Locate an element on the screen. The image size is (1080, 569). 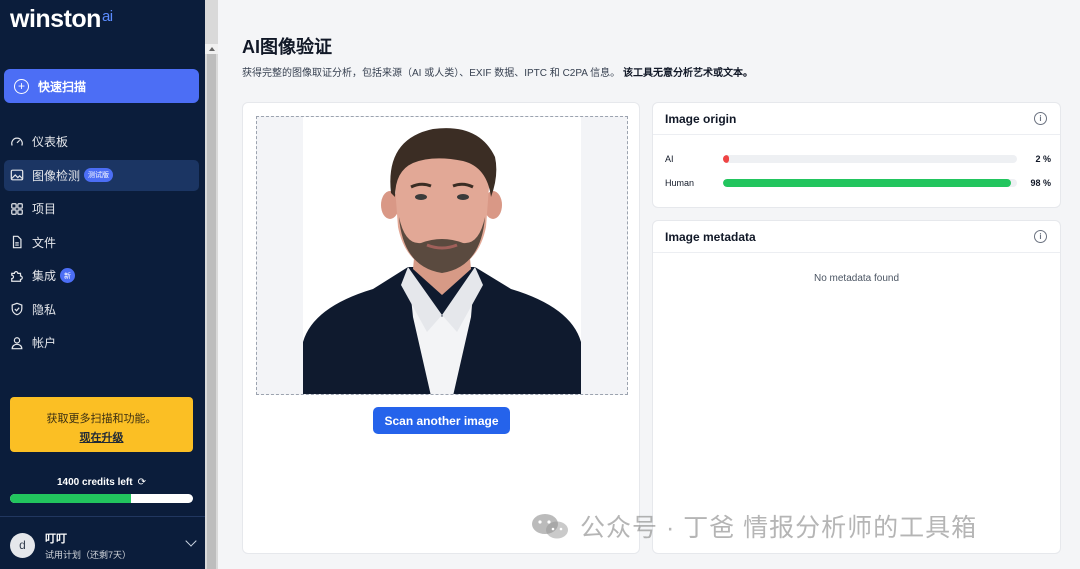
portrait-photo is located at coordinates (442, 255).